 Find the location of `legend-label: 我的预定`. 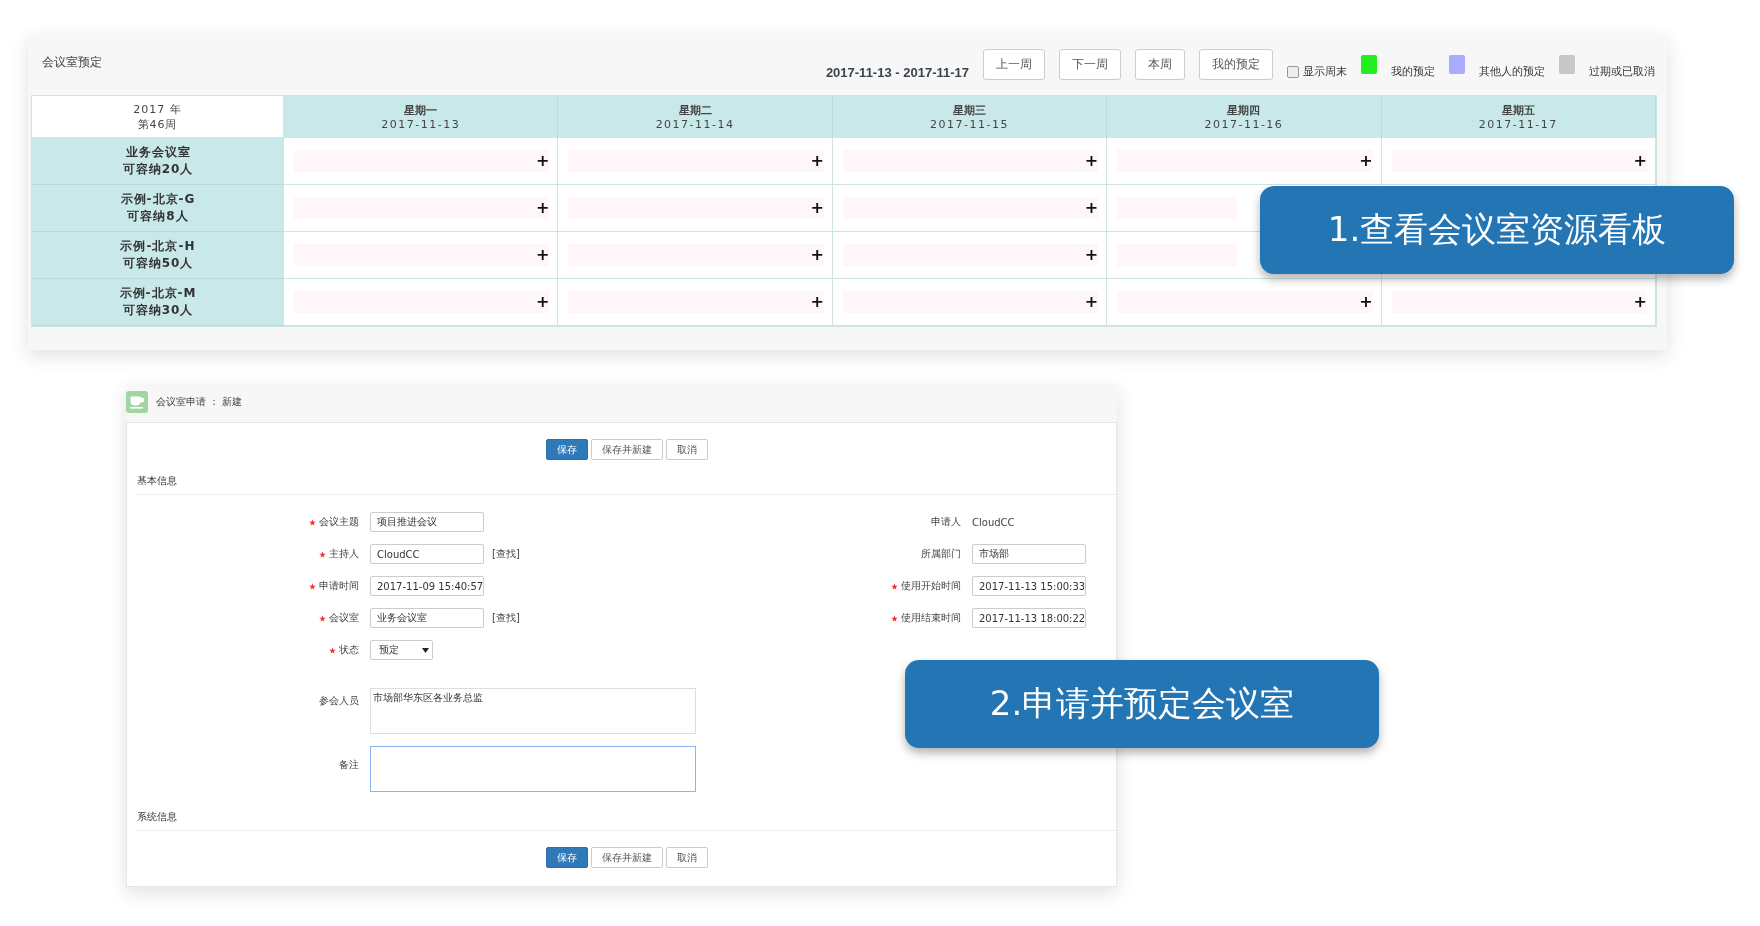

legend-label: 我的预定 is located at coordinates (1413, 71).